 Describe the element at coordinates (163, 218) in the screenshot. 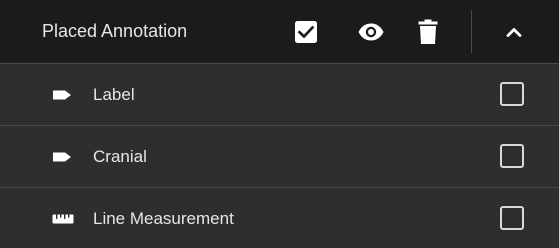

I see `list-item-label: Line Measurement` at that location.